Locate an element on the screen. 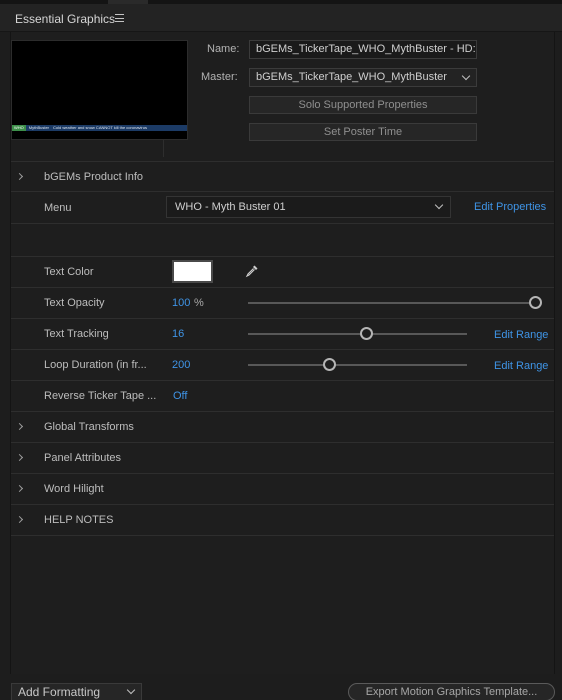 The width and height of the screenshot is (562, 700). panel-attributes-label: Panel Attributes is located at coordinates (83, 458).